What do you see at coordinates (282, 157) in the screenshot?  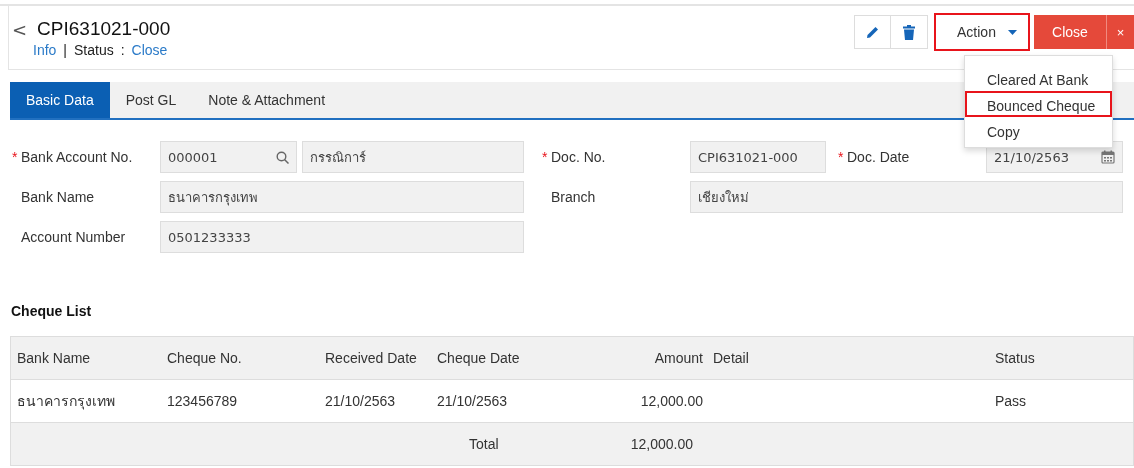 I see `search-icon` at bounding box center [282, 157].